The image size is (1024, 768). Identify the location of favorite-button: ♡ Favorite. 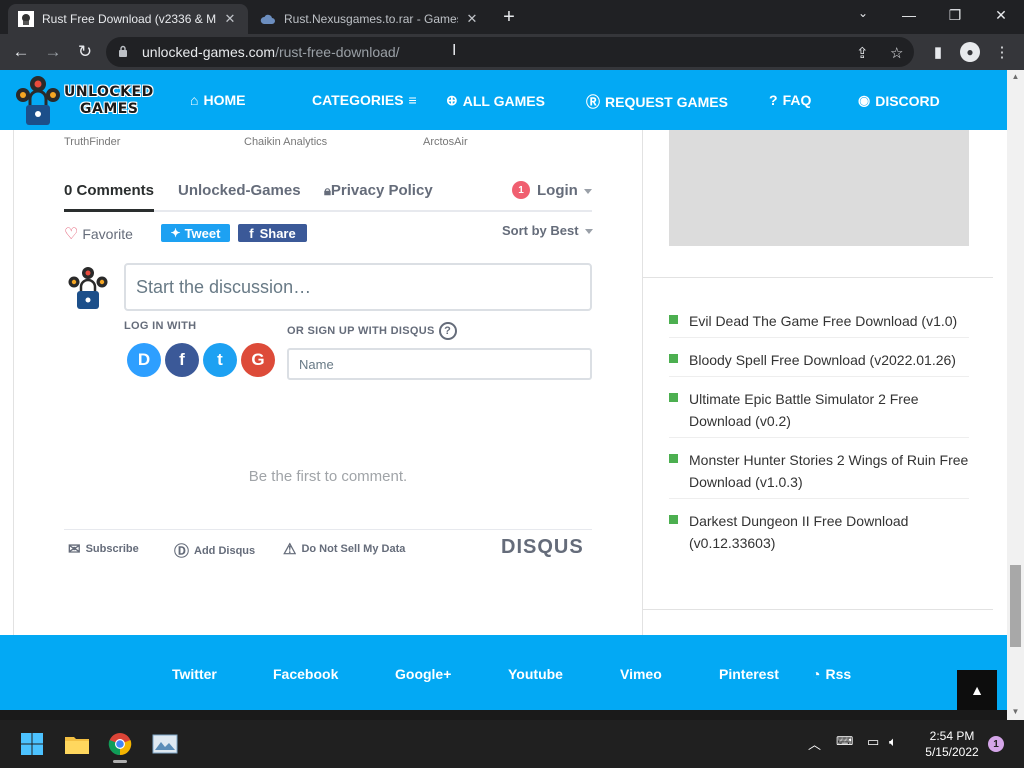
(98, 234).